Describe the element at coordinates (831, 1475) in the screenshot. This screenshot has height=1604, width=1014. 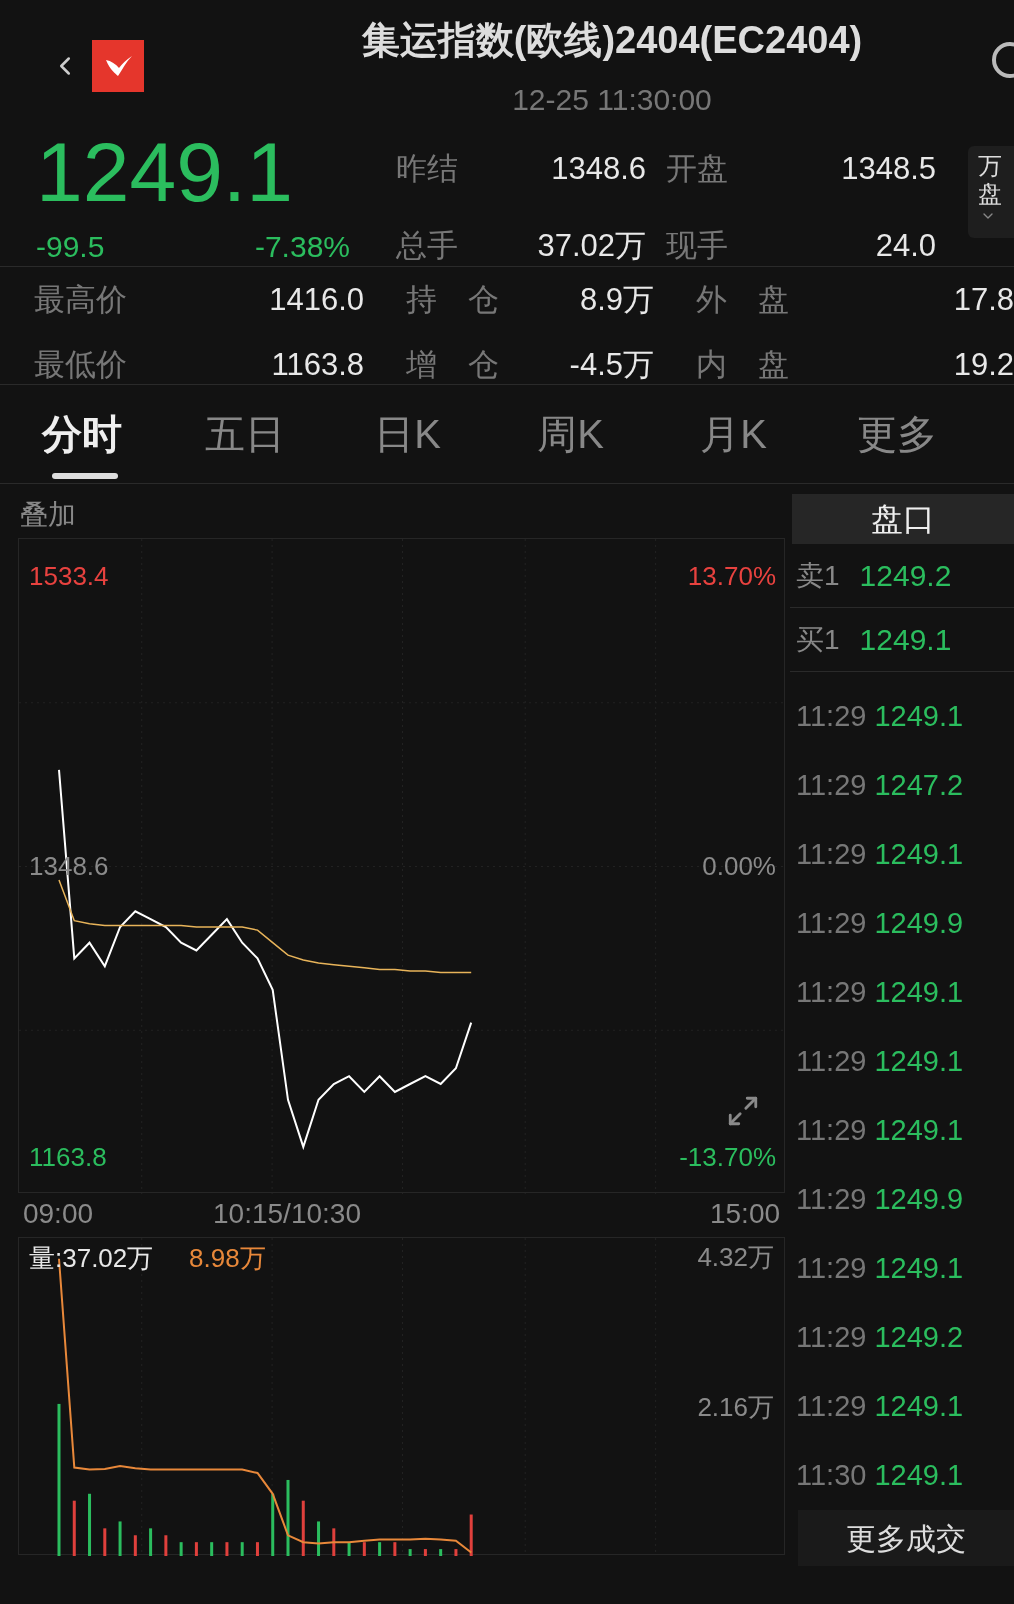
I see `trade-time: 11:30` at that location.